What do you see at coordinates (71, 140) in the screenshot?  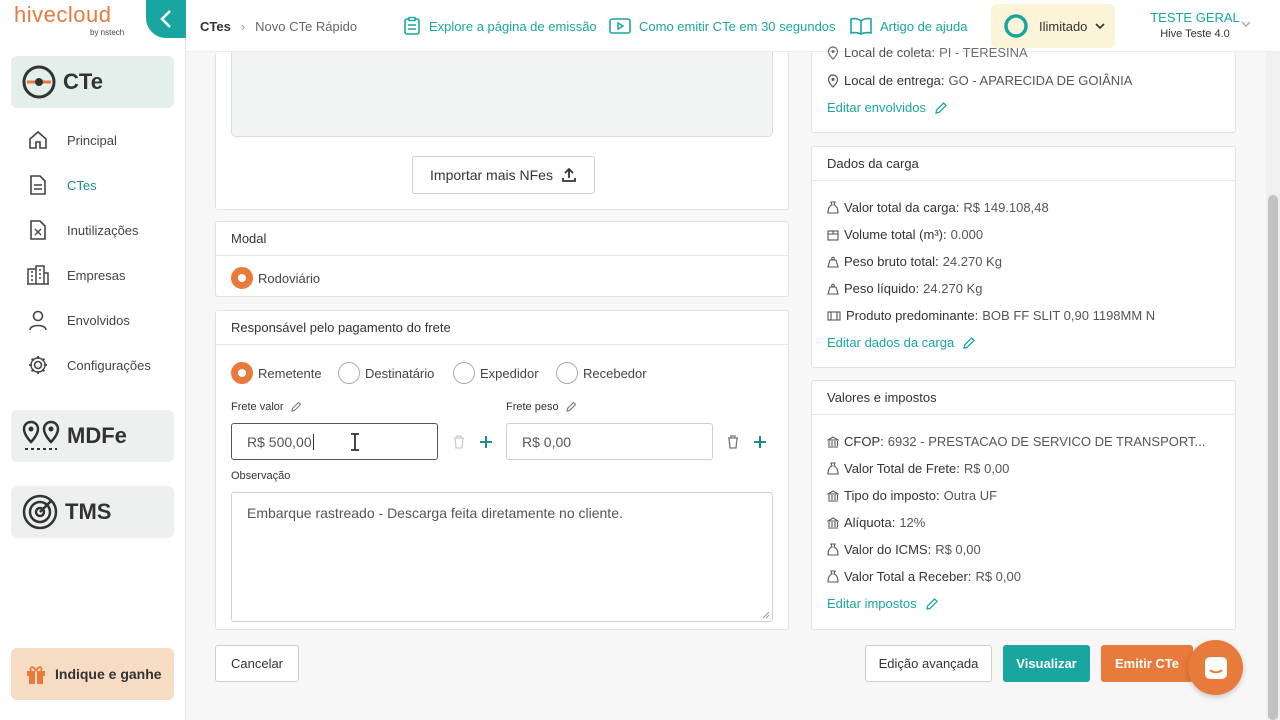 I see `sidebar-item-principal: Principal` at bounding box center [71, 140].